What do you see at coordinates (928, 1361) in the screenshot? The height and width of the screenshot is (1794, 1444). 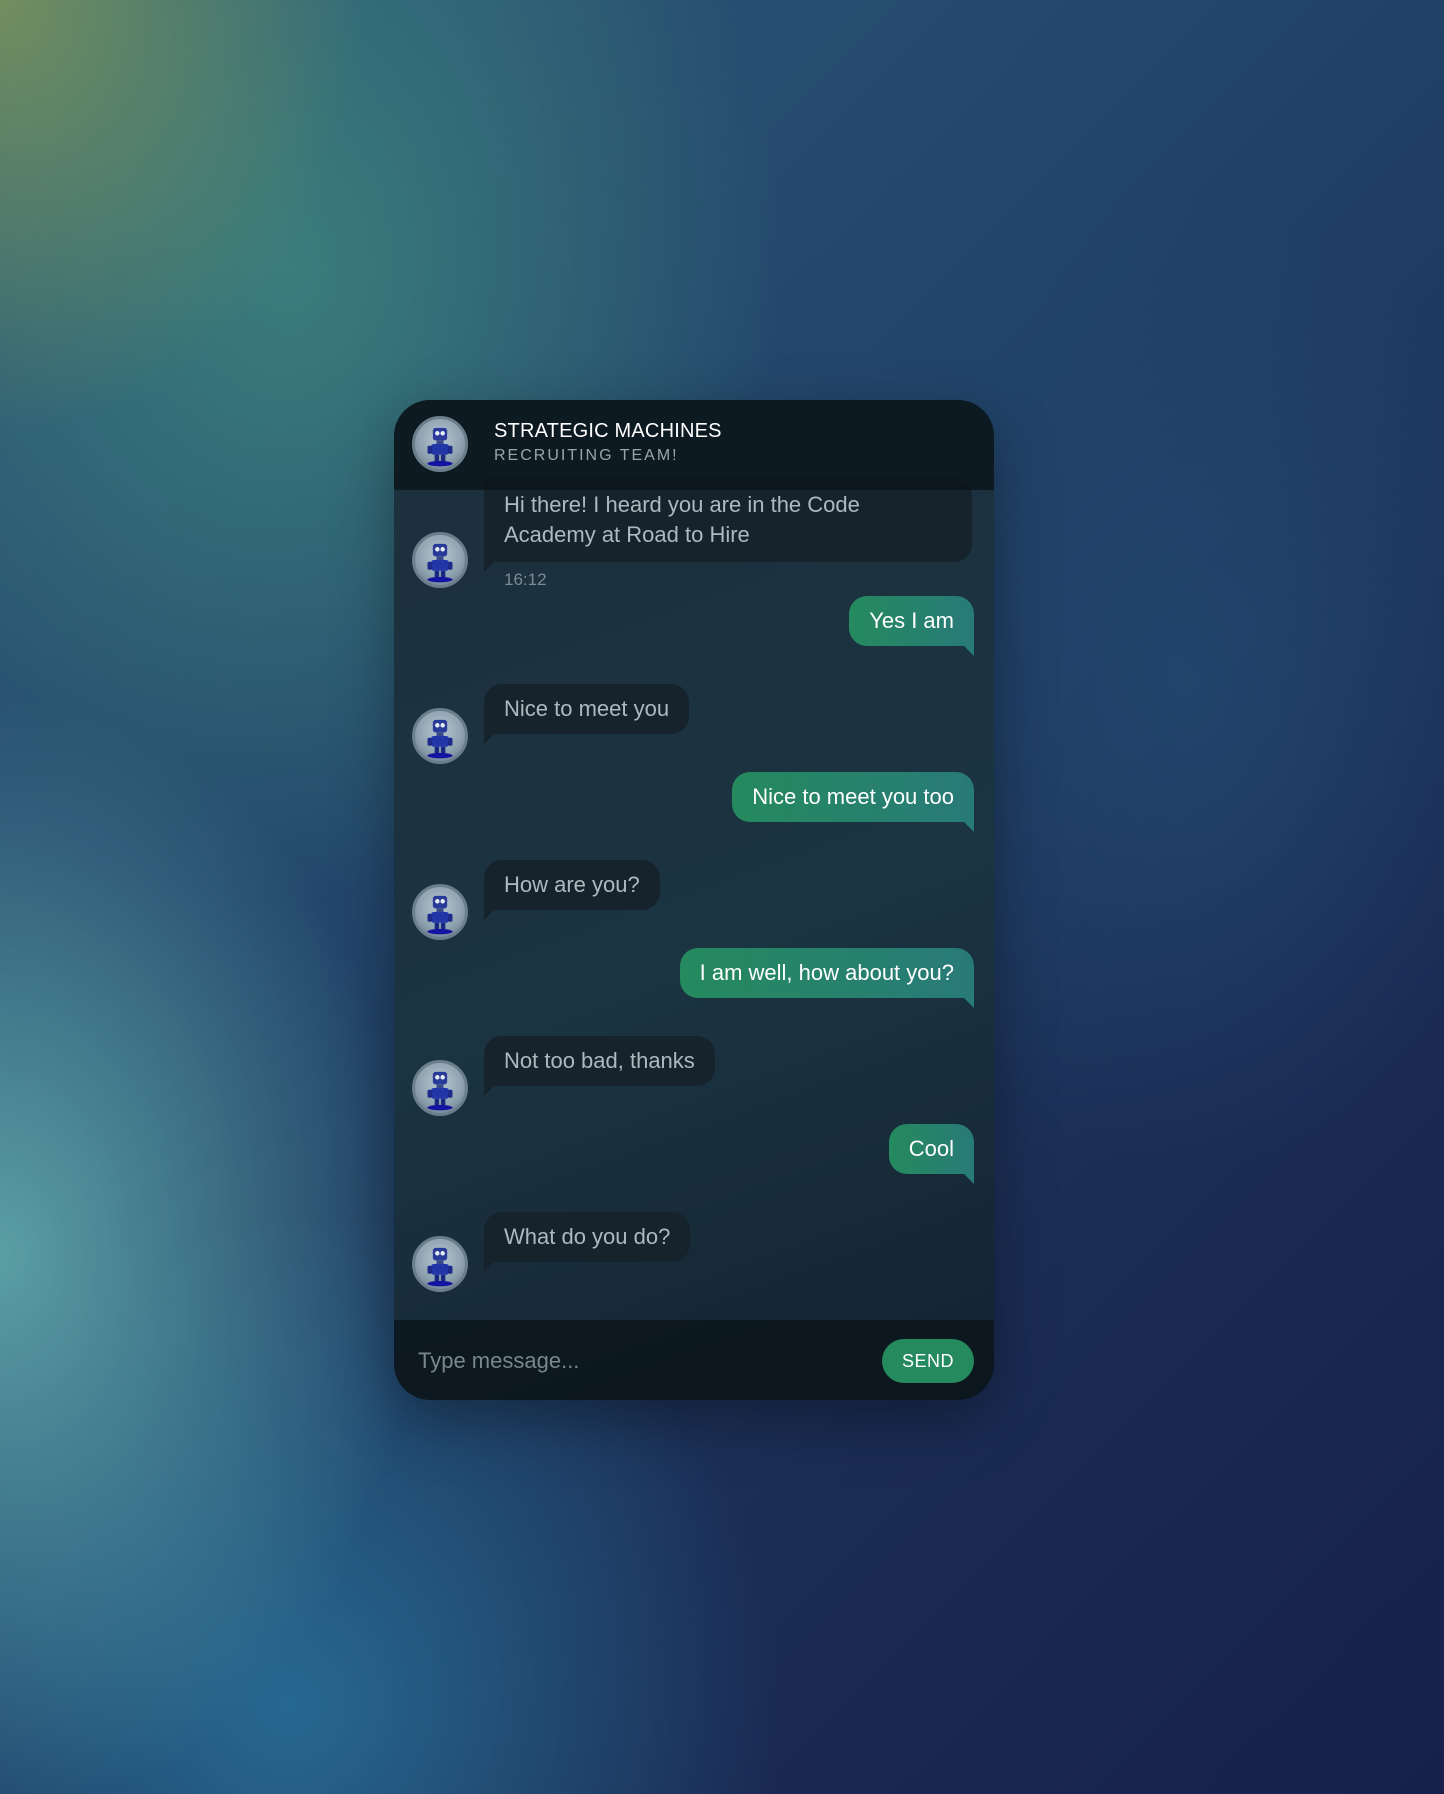 I see `send-button: SEND` at bounding box center [928, 1361].